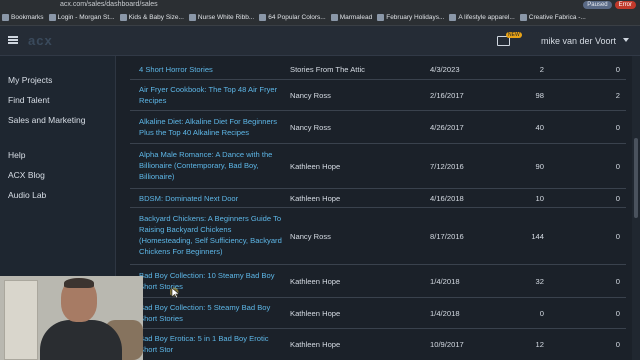  What do you see at coordinates (81, 340) in the screenshot?
I see `webcam-presenter-body` at bounding box center [81, 340].